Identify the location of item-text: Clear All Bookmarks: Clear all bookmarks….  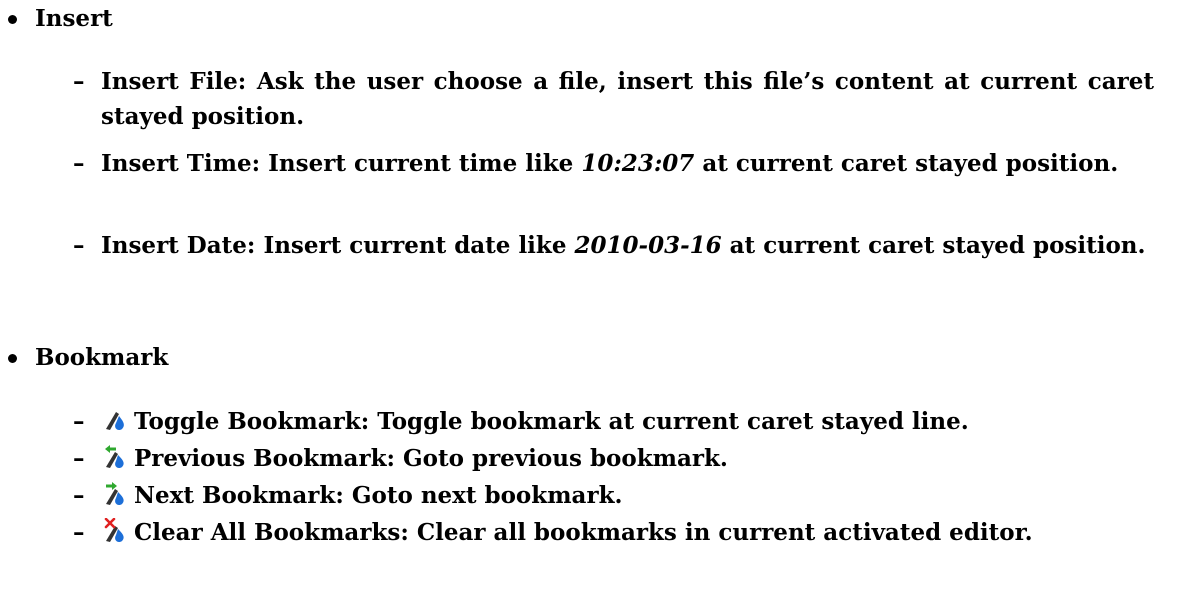
(567, 532).